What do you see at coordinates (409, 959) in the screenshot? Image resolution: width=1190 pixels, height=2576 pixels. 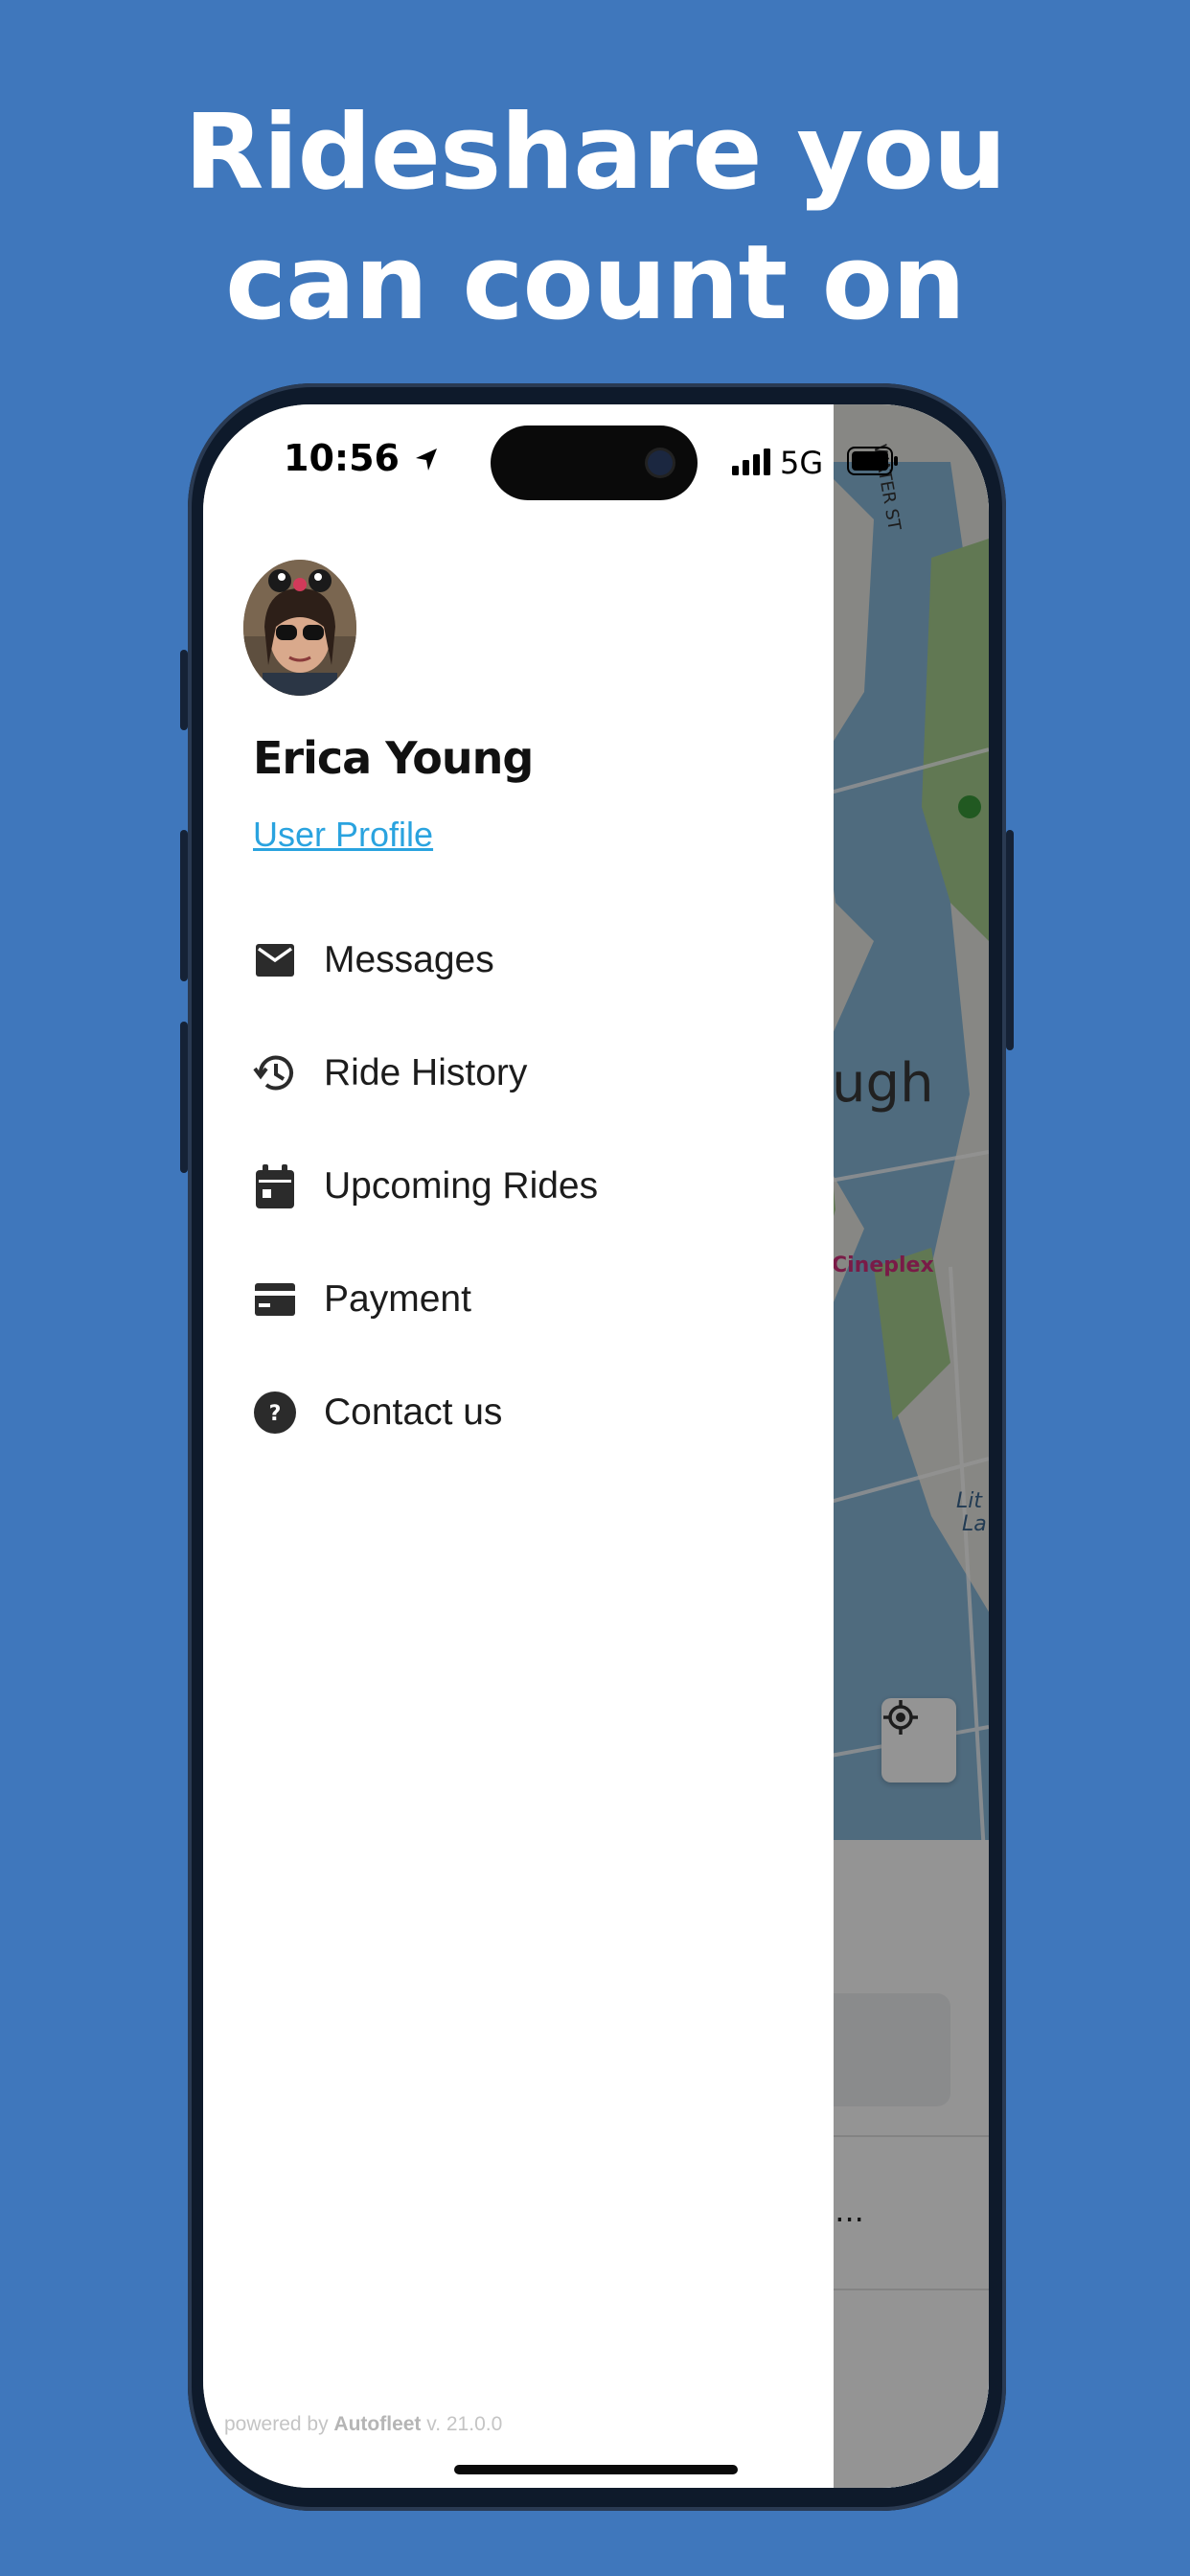 I see `menu-item-label: Messages` at bounding box center [409, 959].